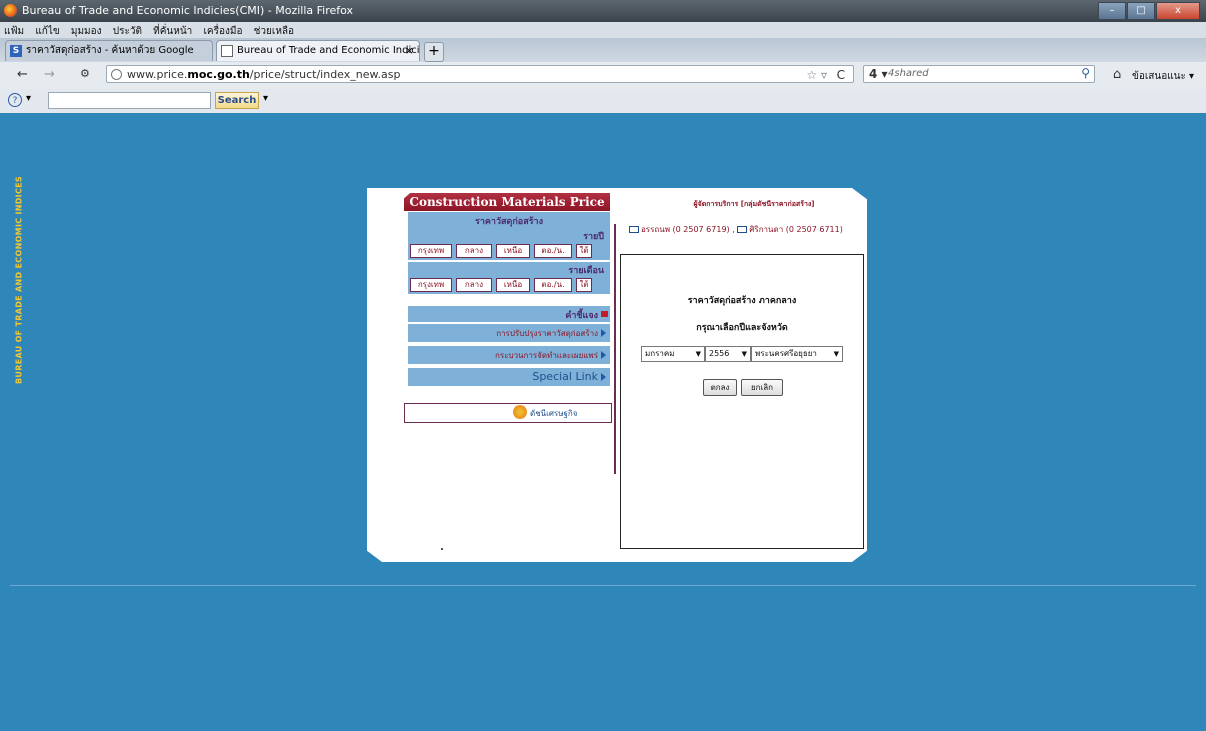 The height and width of the screenshot is (731, 1206). I want to click on monthly-region-north: เหนือ, so click(513, 285).